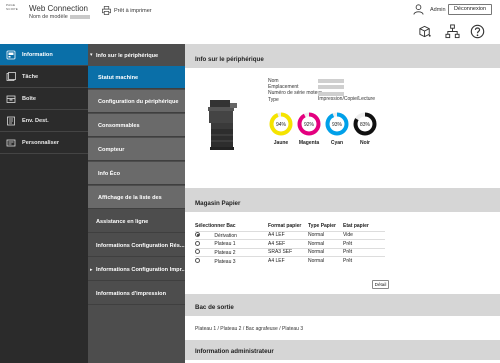  I want to click on tray-name: Plateau 2, so click(225, 252).